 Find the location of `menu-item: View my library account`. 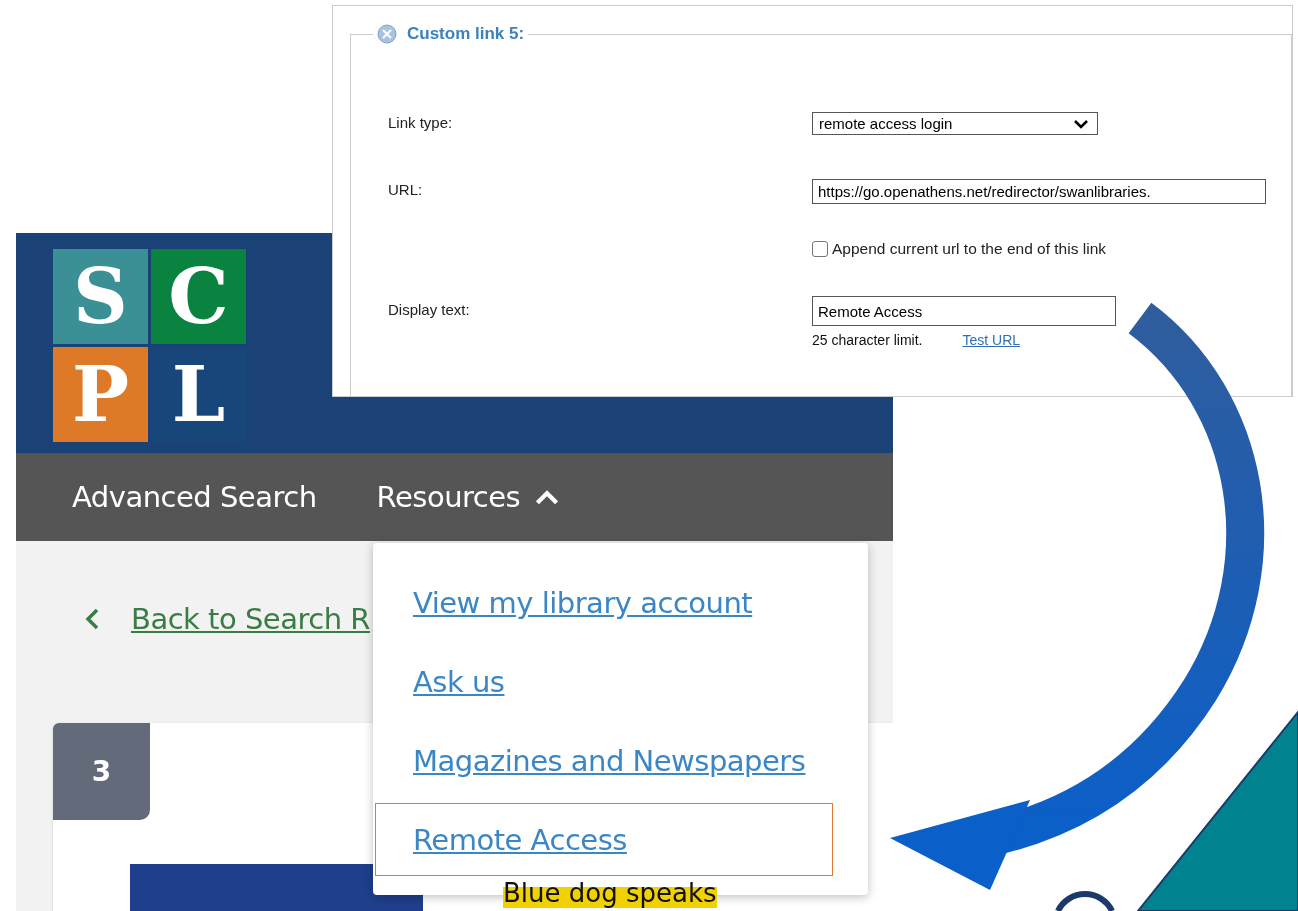

menu-item: View my library account is located at coordinates (604, 602).